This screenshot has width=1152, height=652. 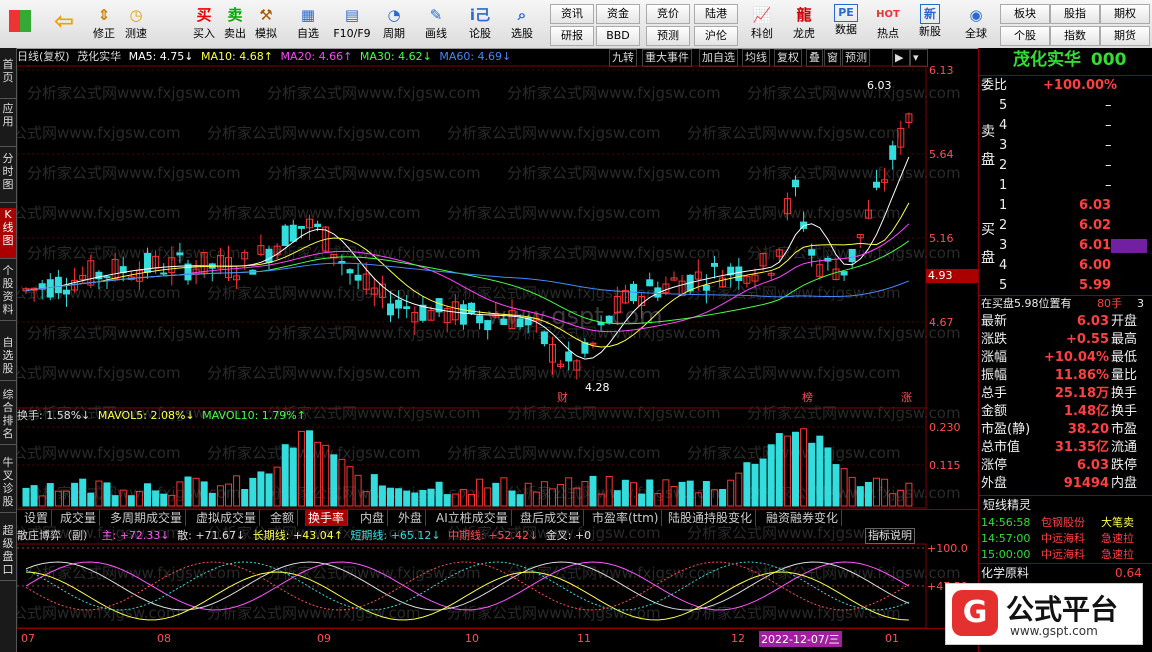 I want to click on sidebar-item-diagnosis: 牛叉诊股, so click(x=8, y=484).